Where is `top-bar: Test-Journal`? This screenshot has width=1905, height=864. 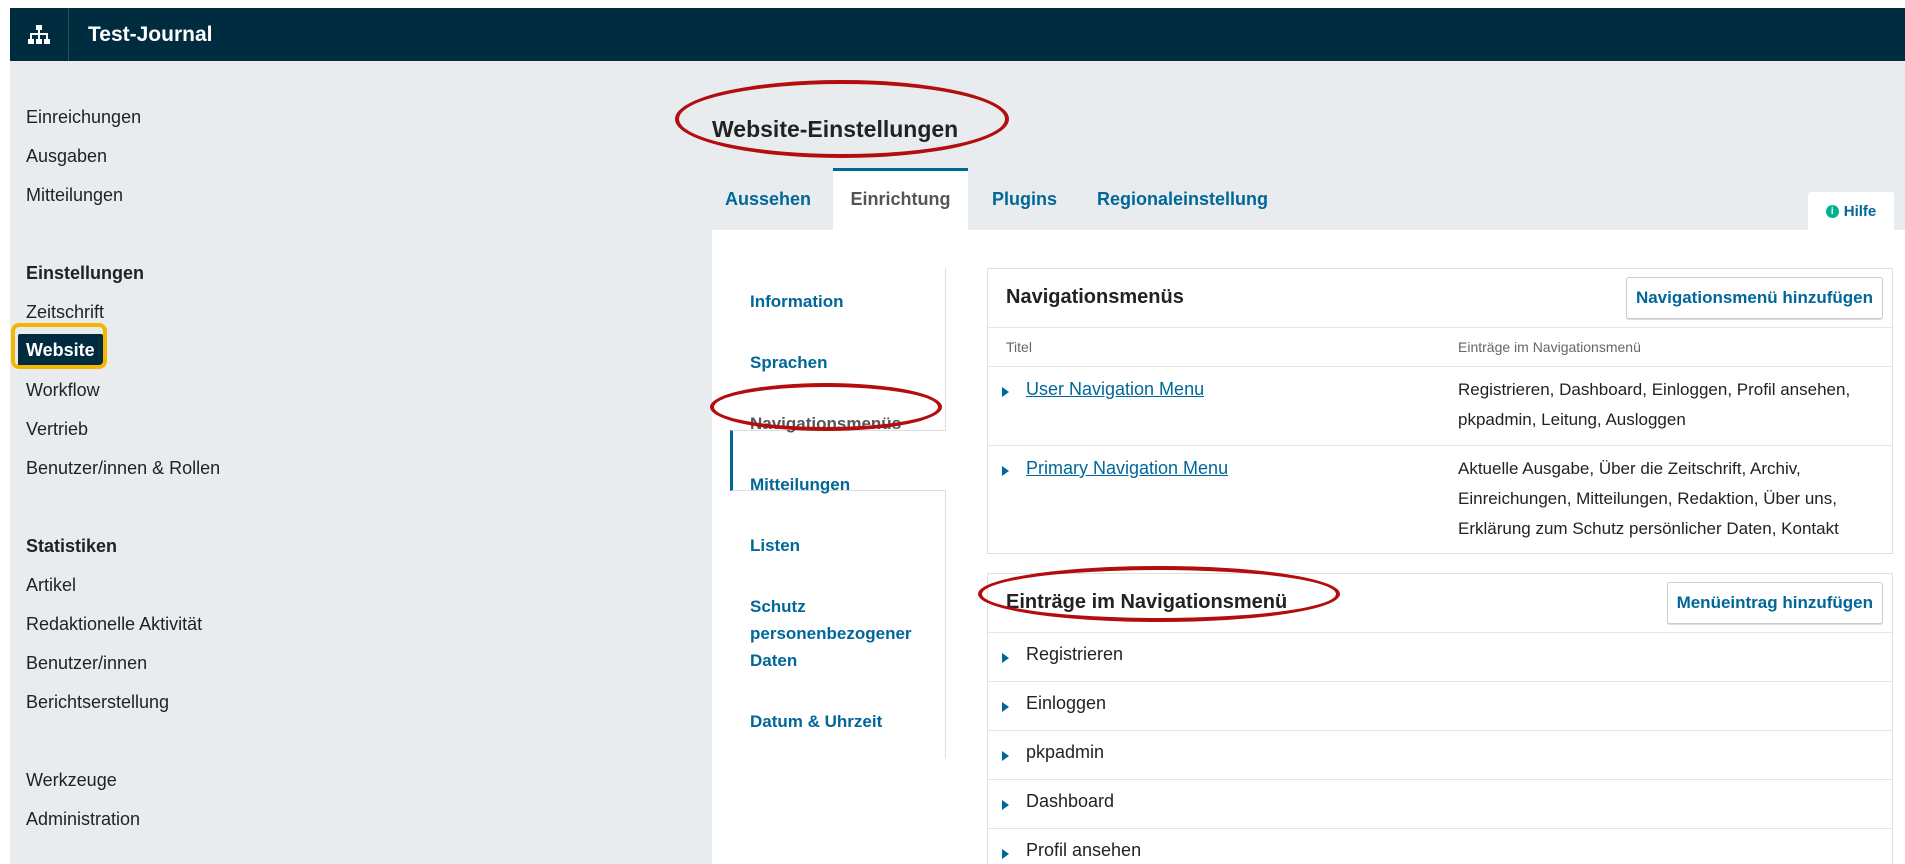 top-bar: Test-Journal is located at coordinates (957, 34).